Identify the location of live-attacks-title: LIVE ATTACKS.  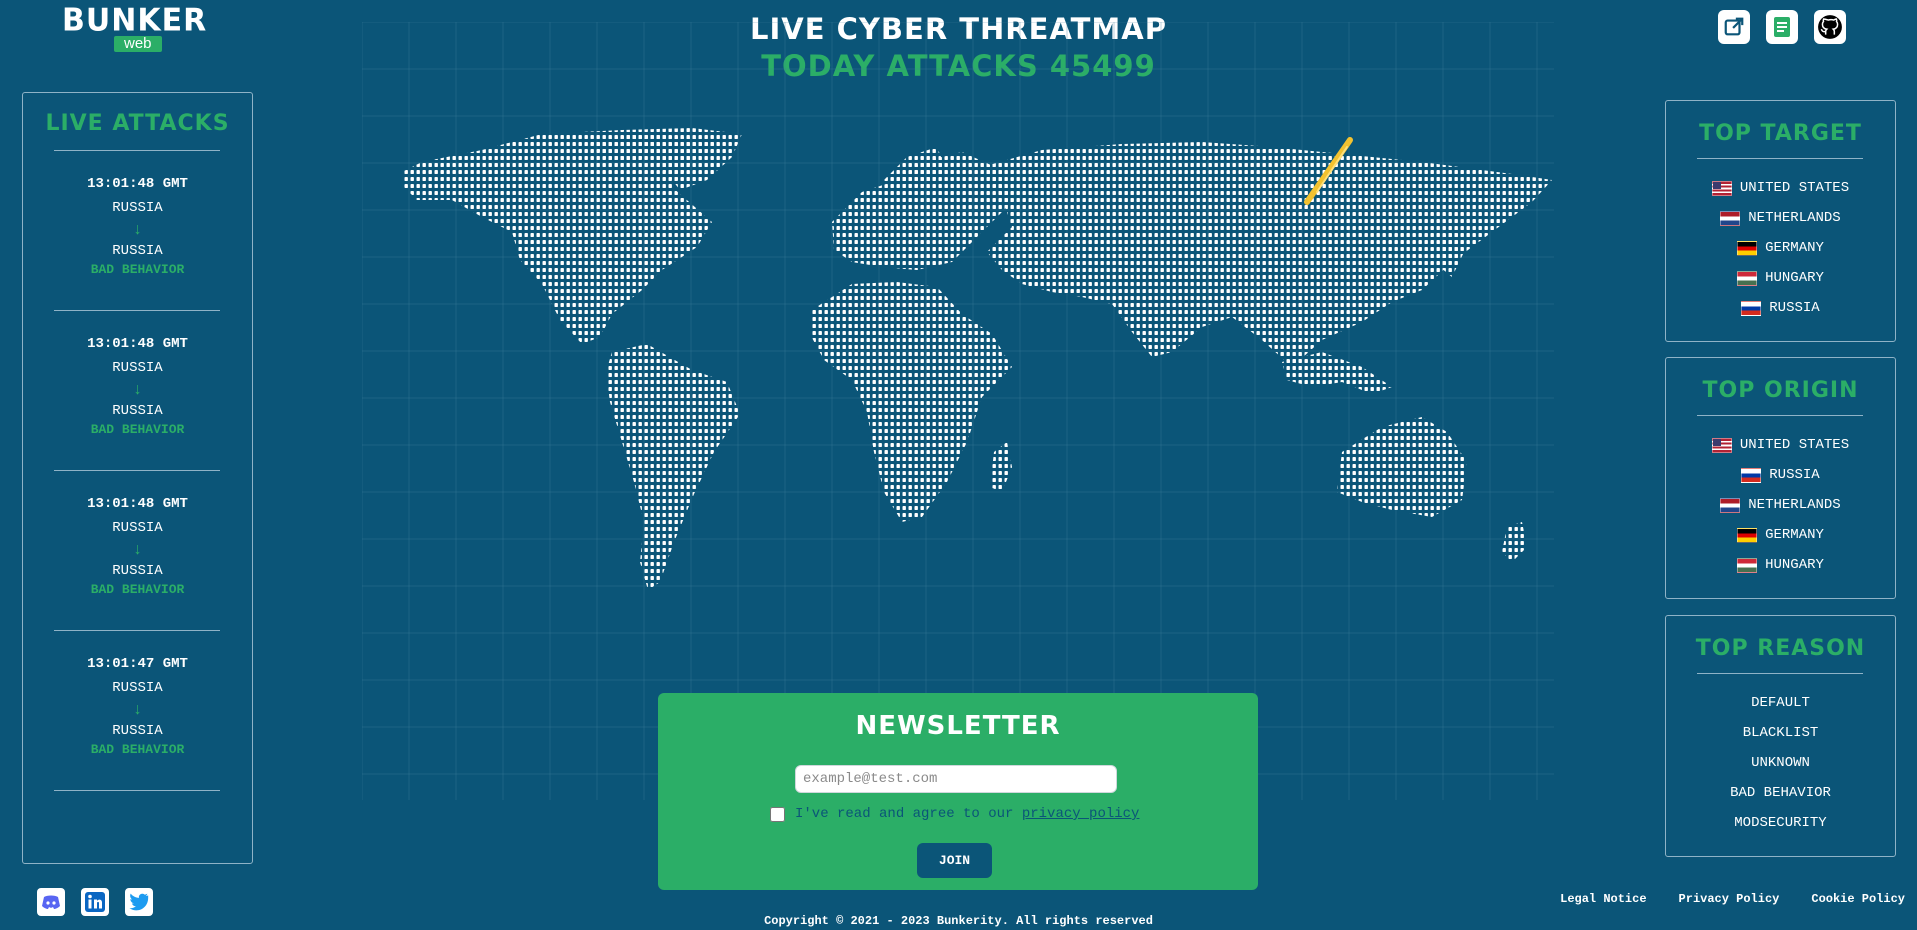
(137, 123).